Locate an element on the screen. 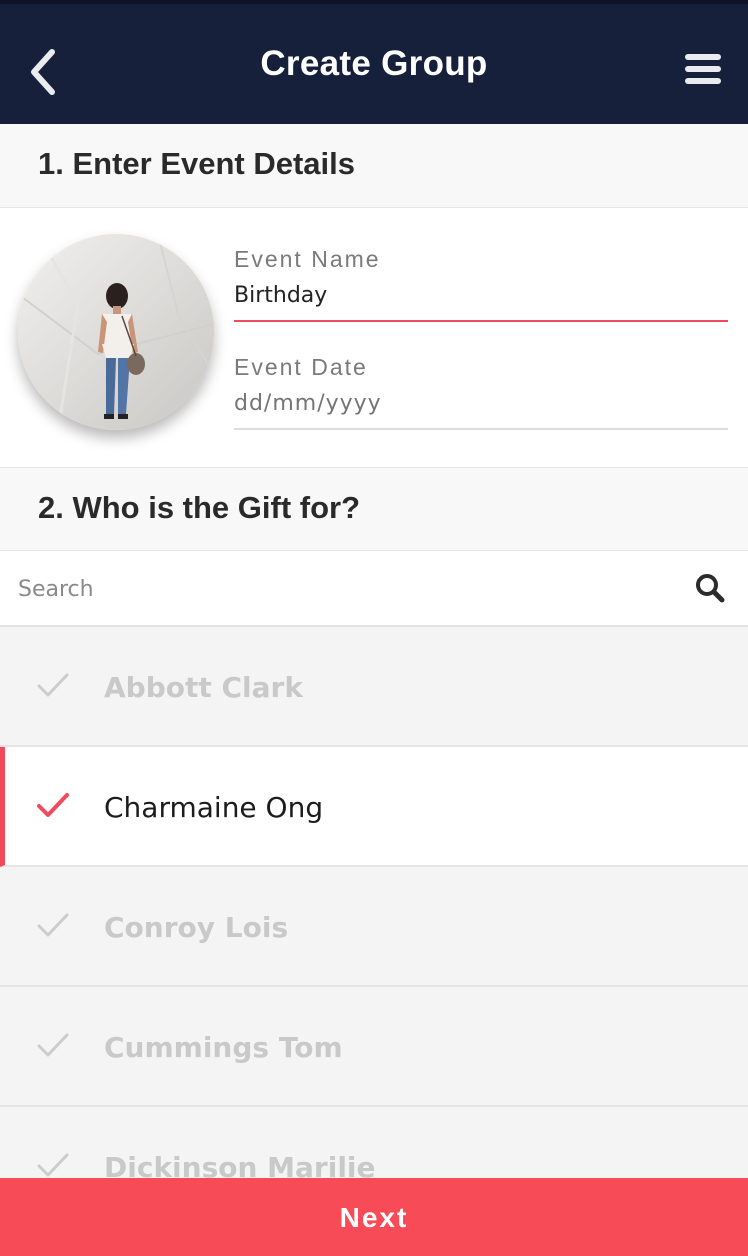  event-name-input is located at coordinates (481, 300).